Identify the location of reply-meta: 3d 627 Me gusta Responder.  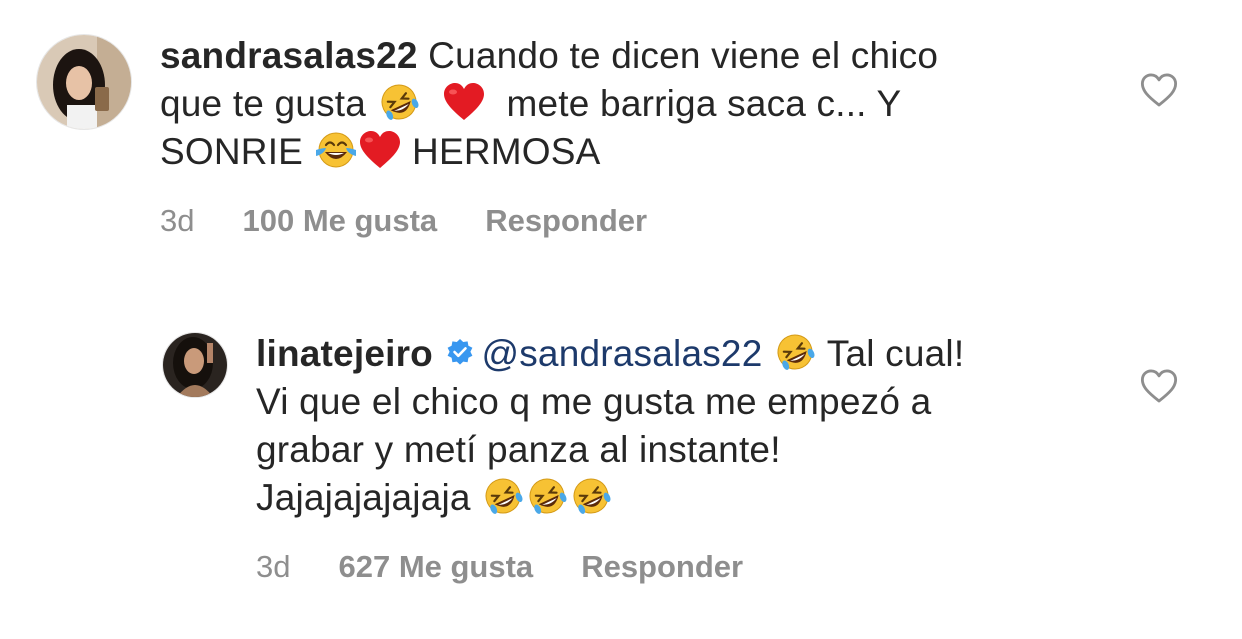
(523, 567).